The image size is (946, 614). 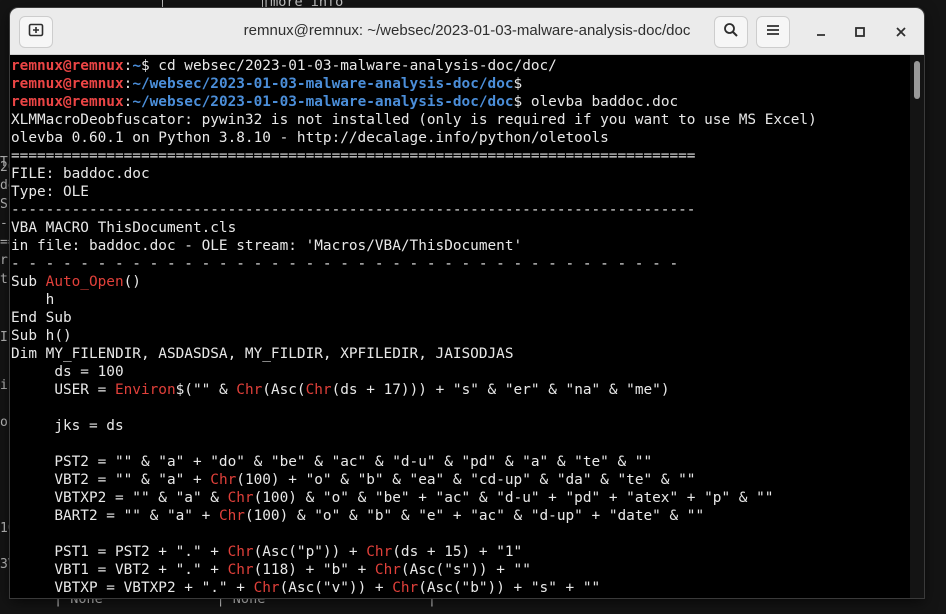 I want to click on scrollbar, so click(x=917, y=326).